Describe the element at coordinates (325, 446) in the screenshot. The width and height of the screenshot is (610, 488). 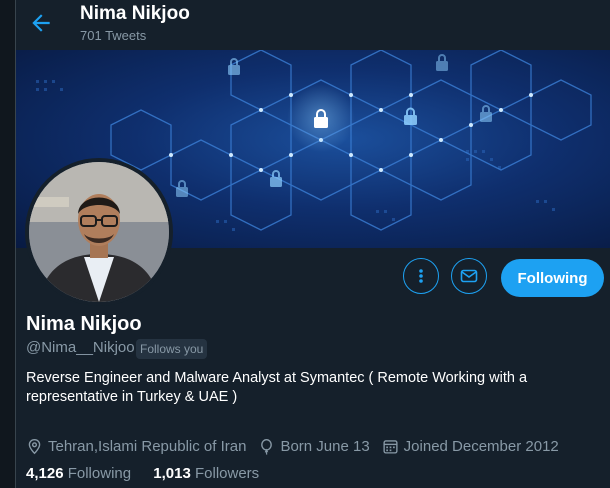
I see `birthday-text: Born June 13` at that location.